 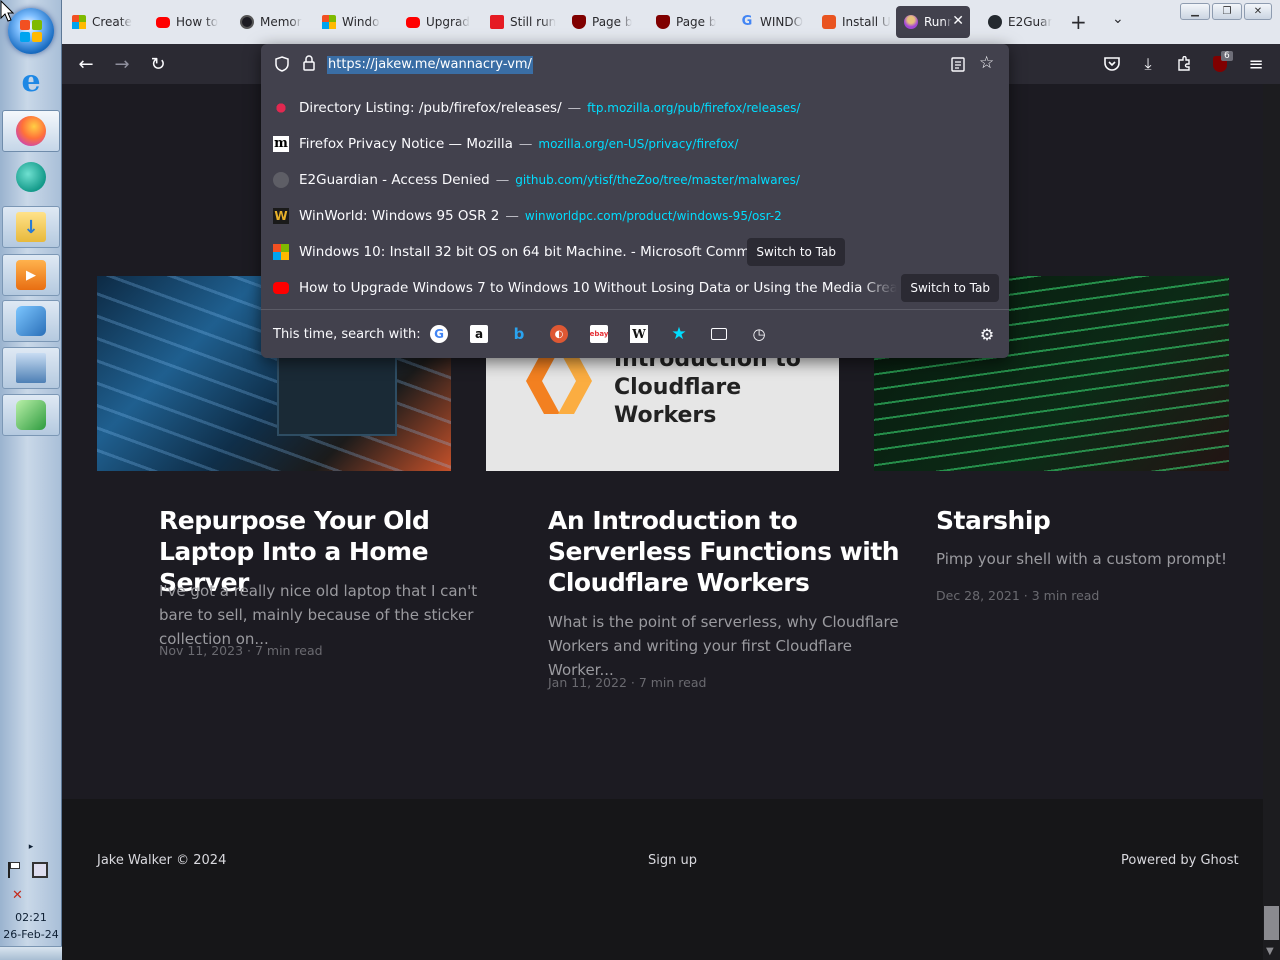 What do you see at coordinates (986, 63) in the screenshot?
I see `bookmark-star-icon: ☆` at bounding box center [986, 63].